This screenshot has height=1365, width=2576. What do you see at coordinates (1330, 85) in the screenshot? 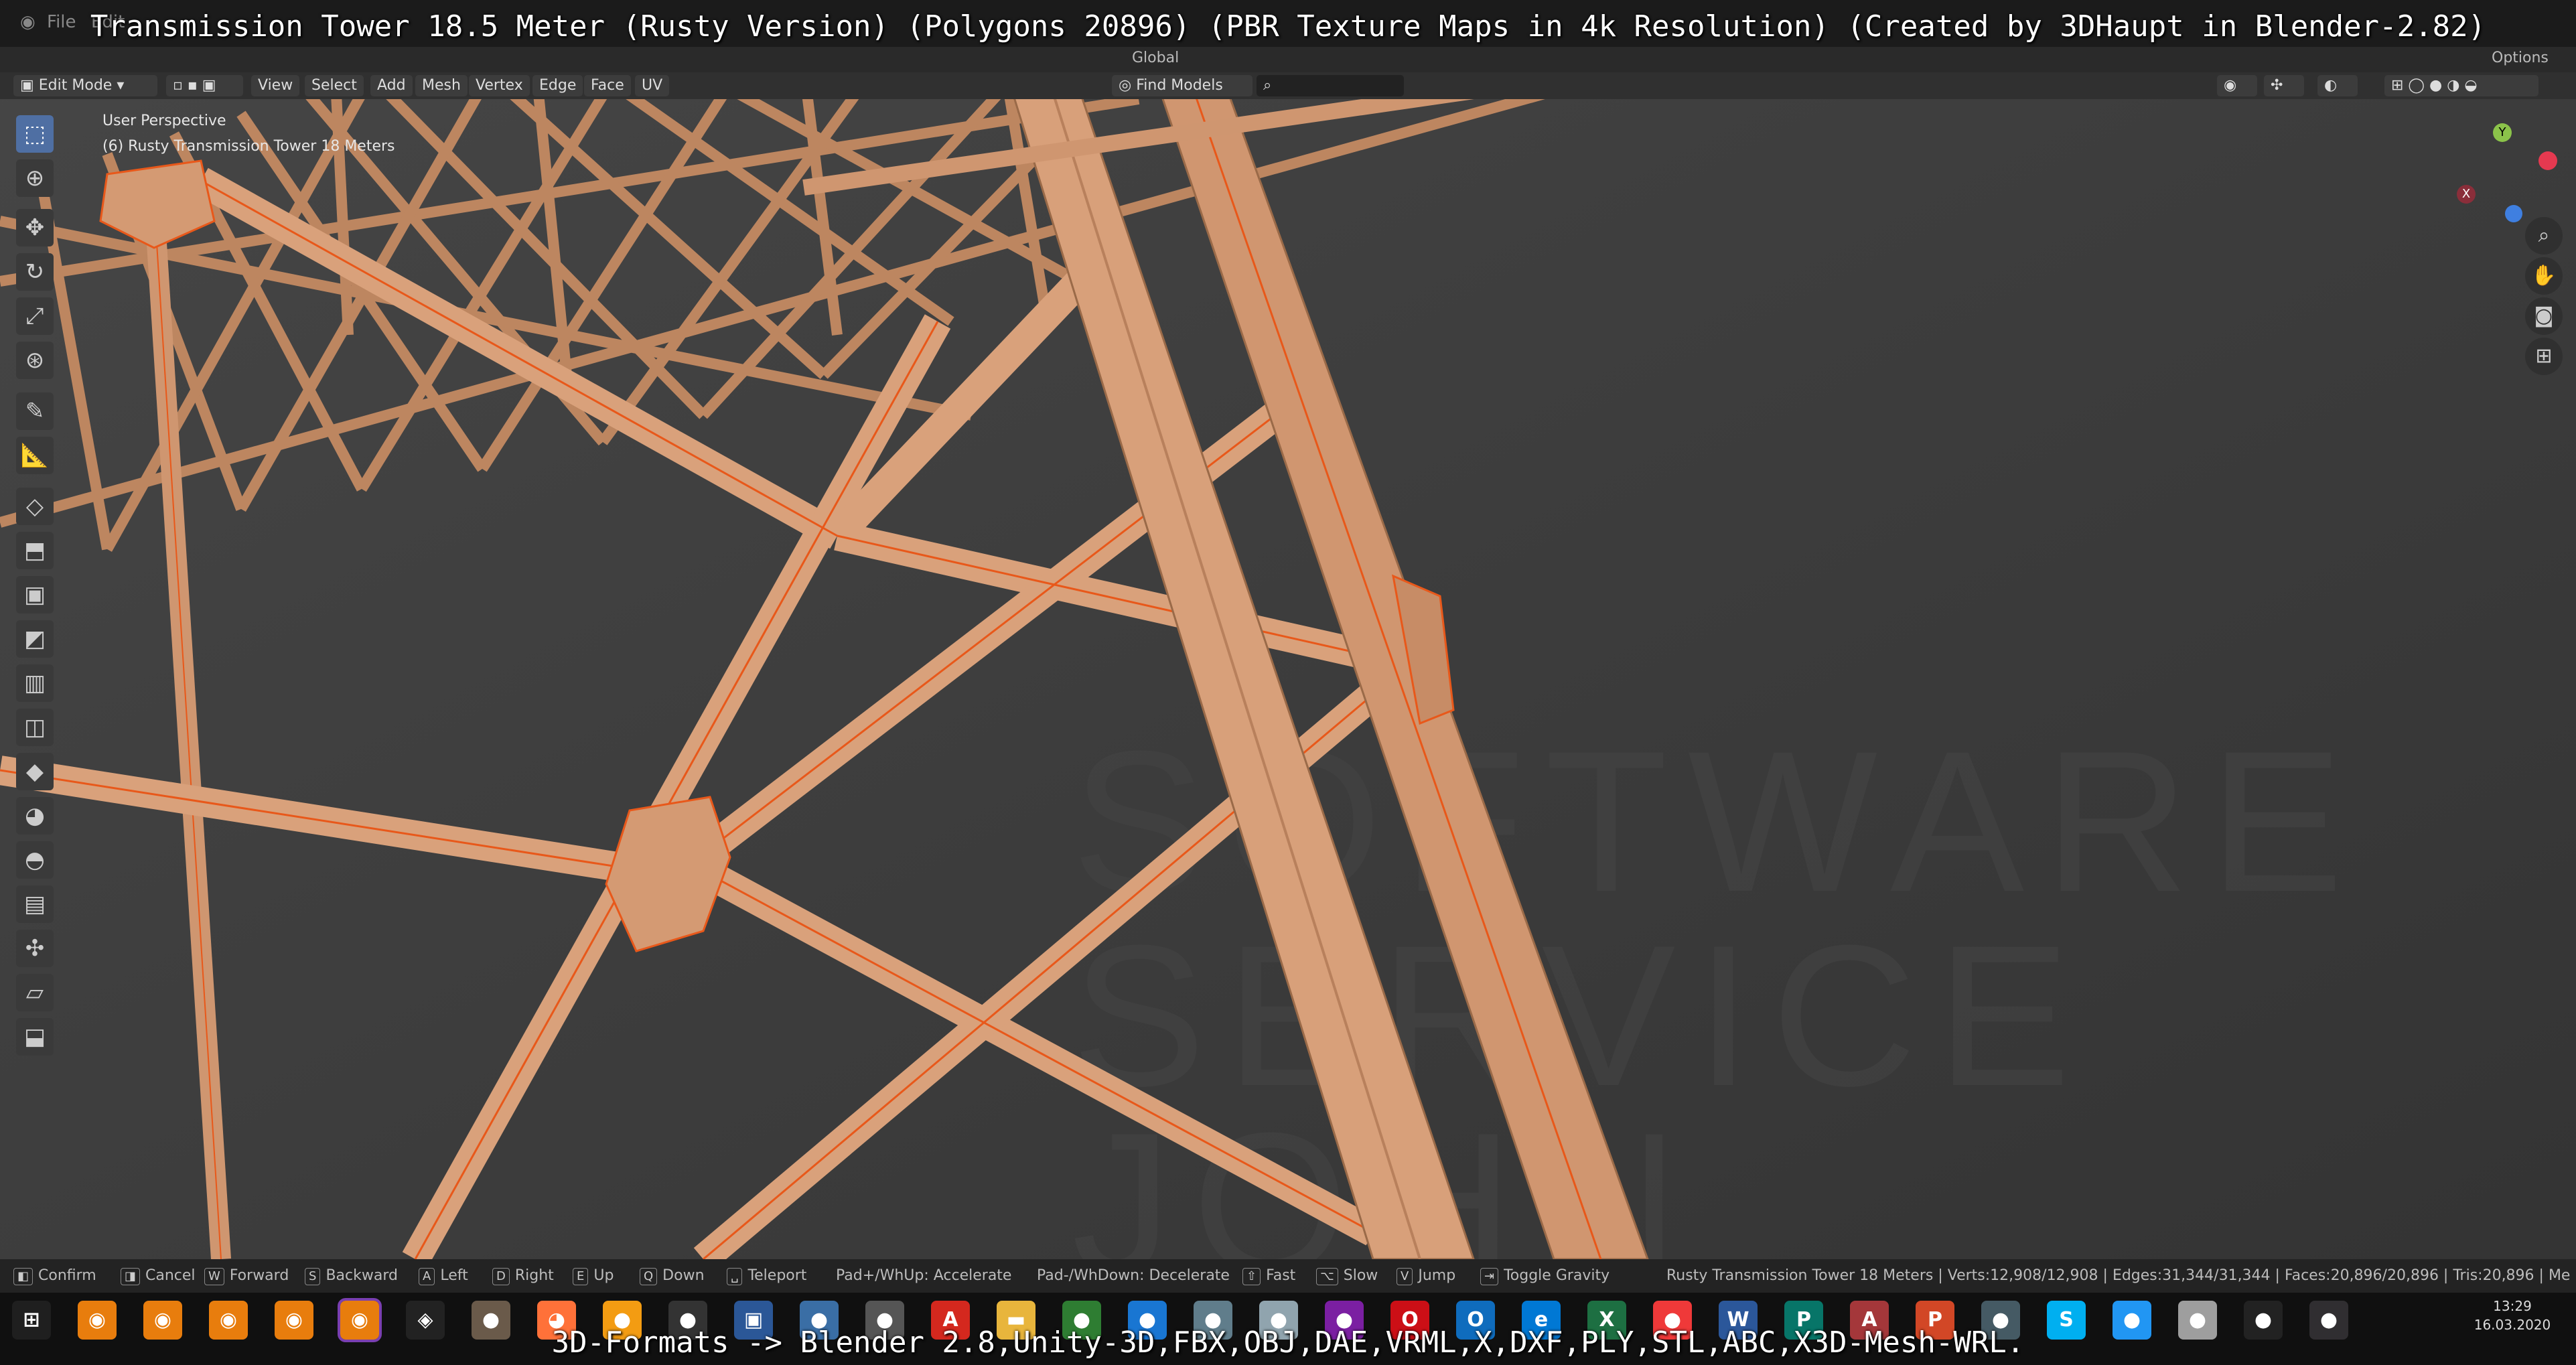
I see `search-field: ⌕` at bounding box center [1330, 85].